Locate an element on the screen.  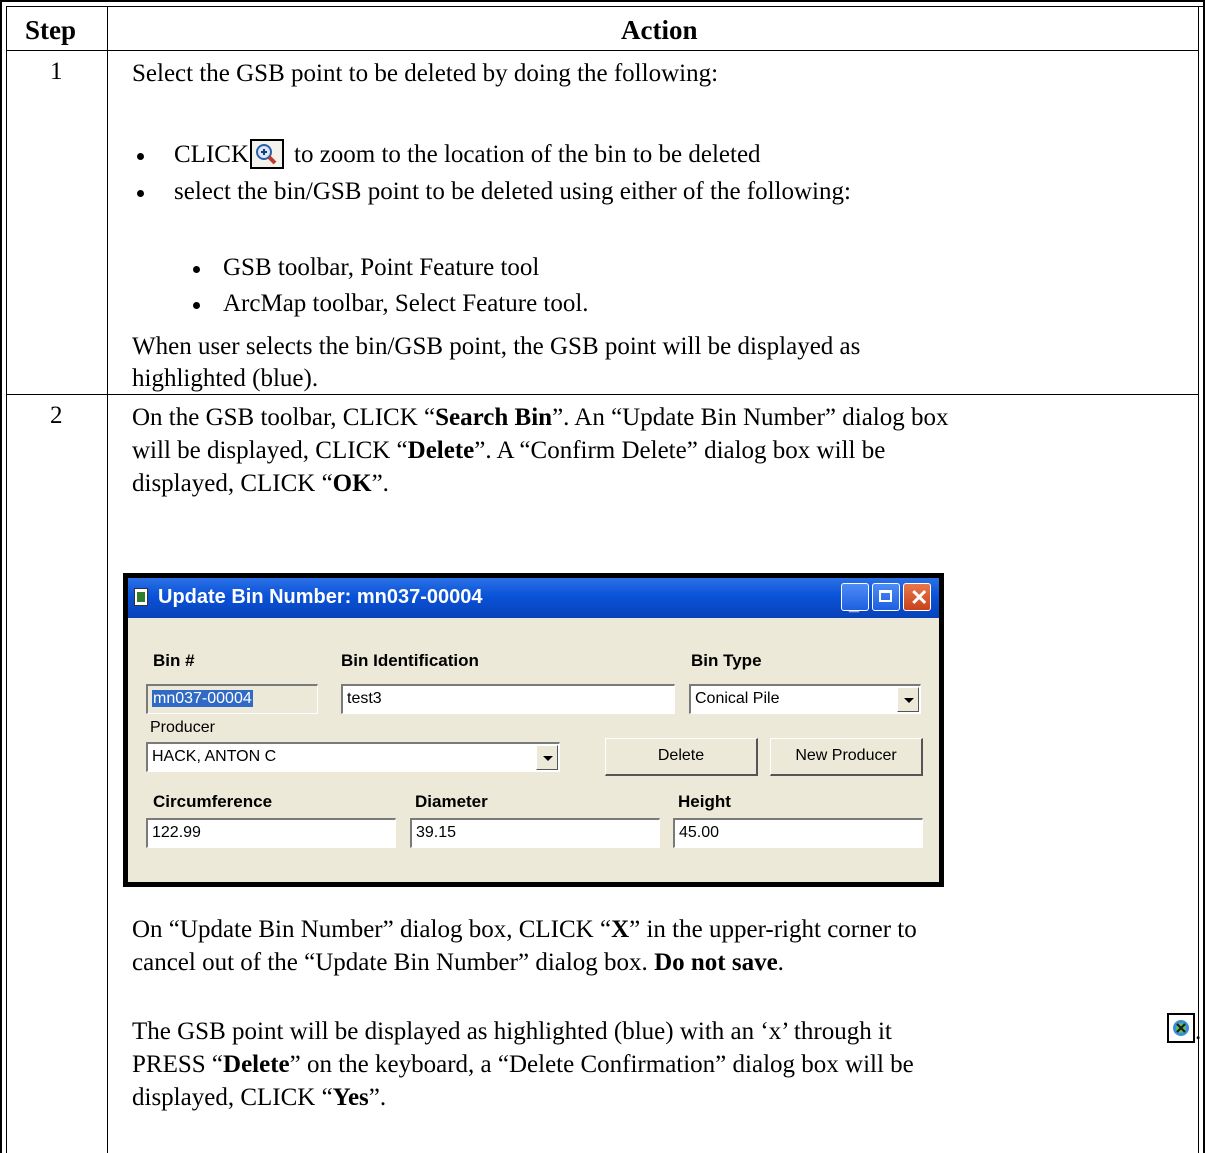
bin-type-select: Conical Pile is located at coordinates (805, 699).